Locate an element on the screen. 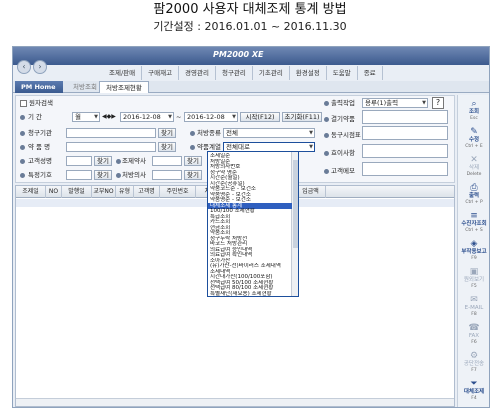 The image size is (500, 412). raw-search-checkbox is located at coordinates (23, 103).